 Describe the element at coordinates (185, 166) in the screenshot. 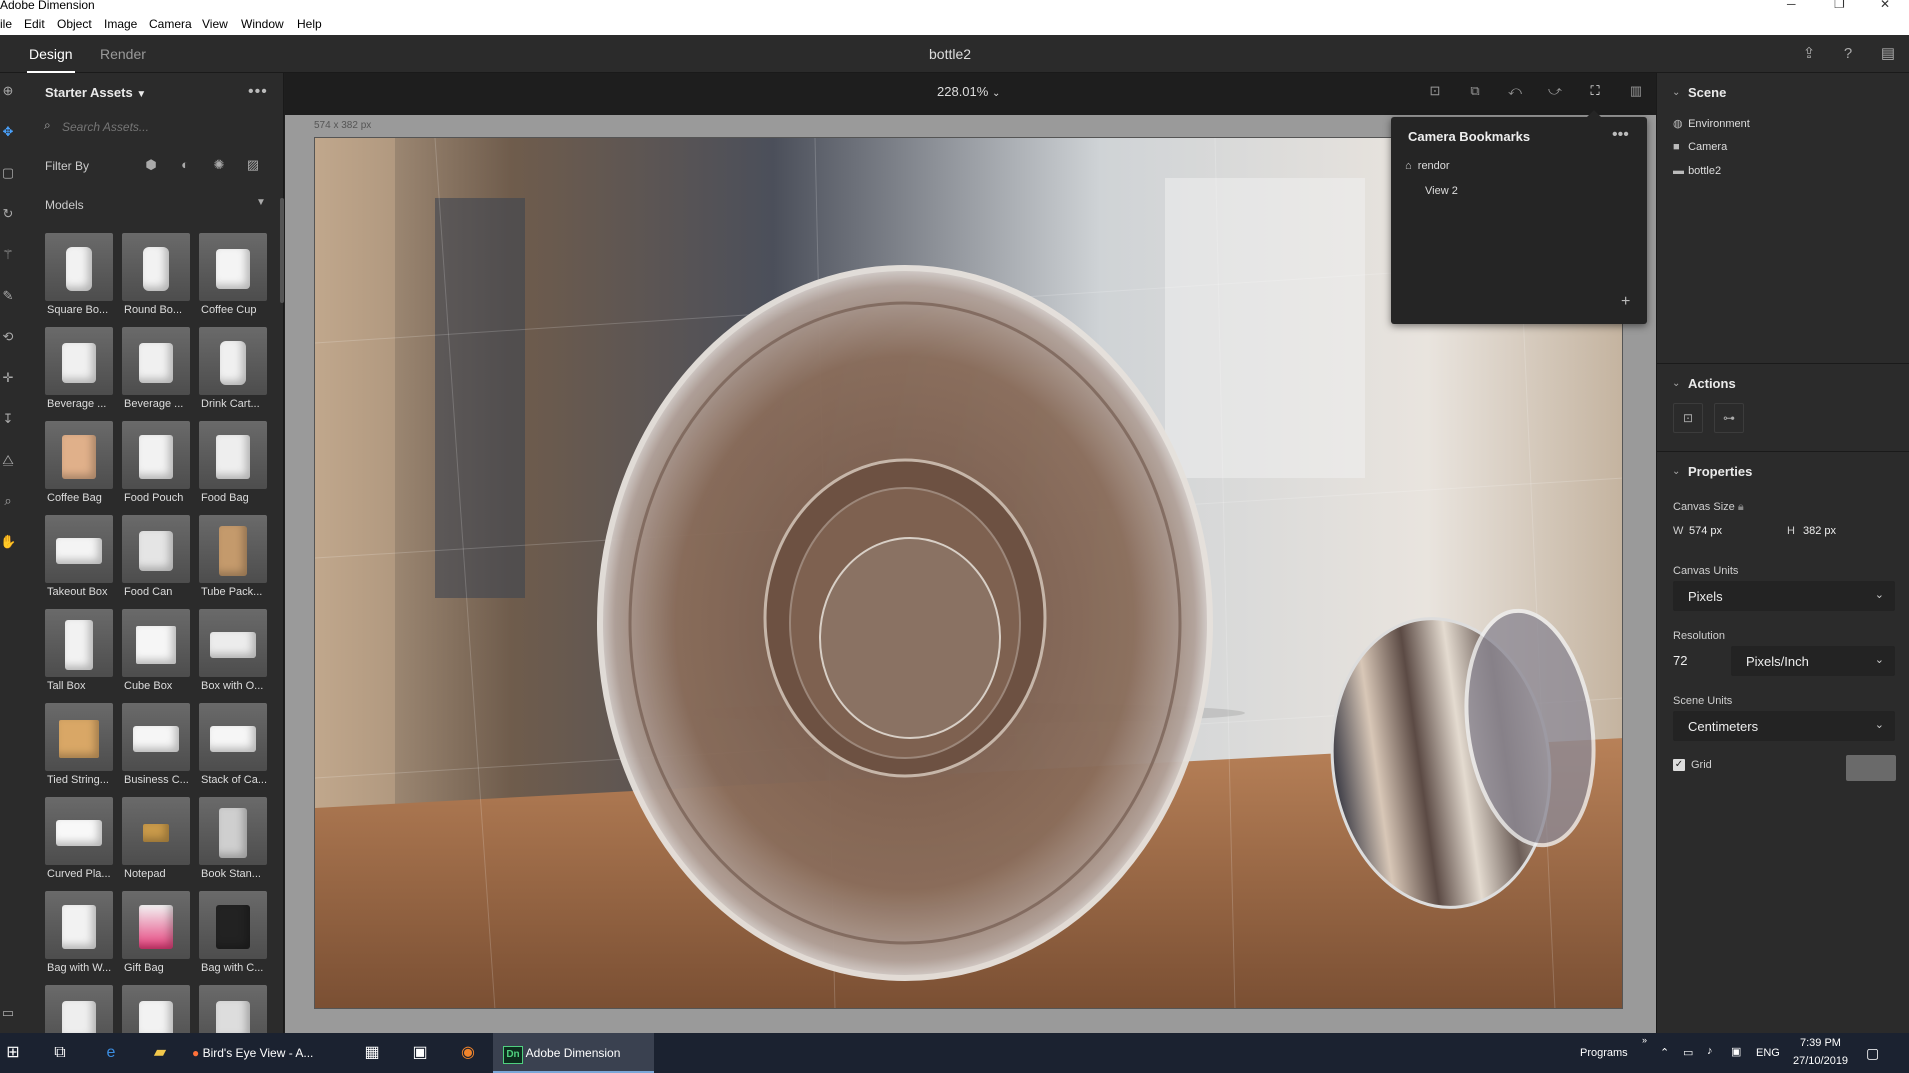

I see `materials-filter-icon: ◐` at that location.